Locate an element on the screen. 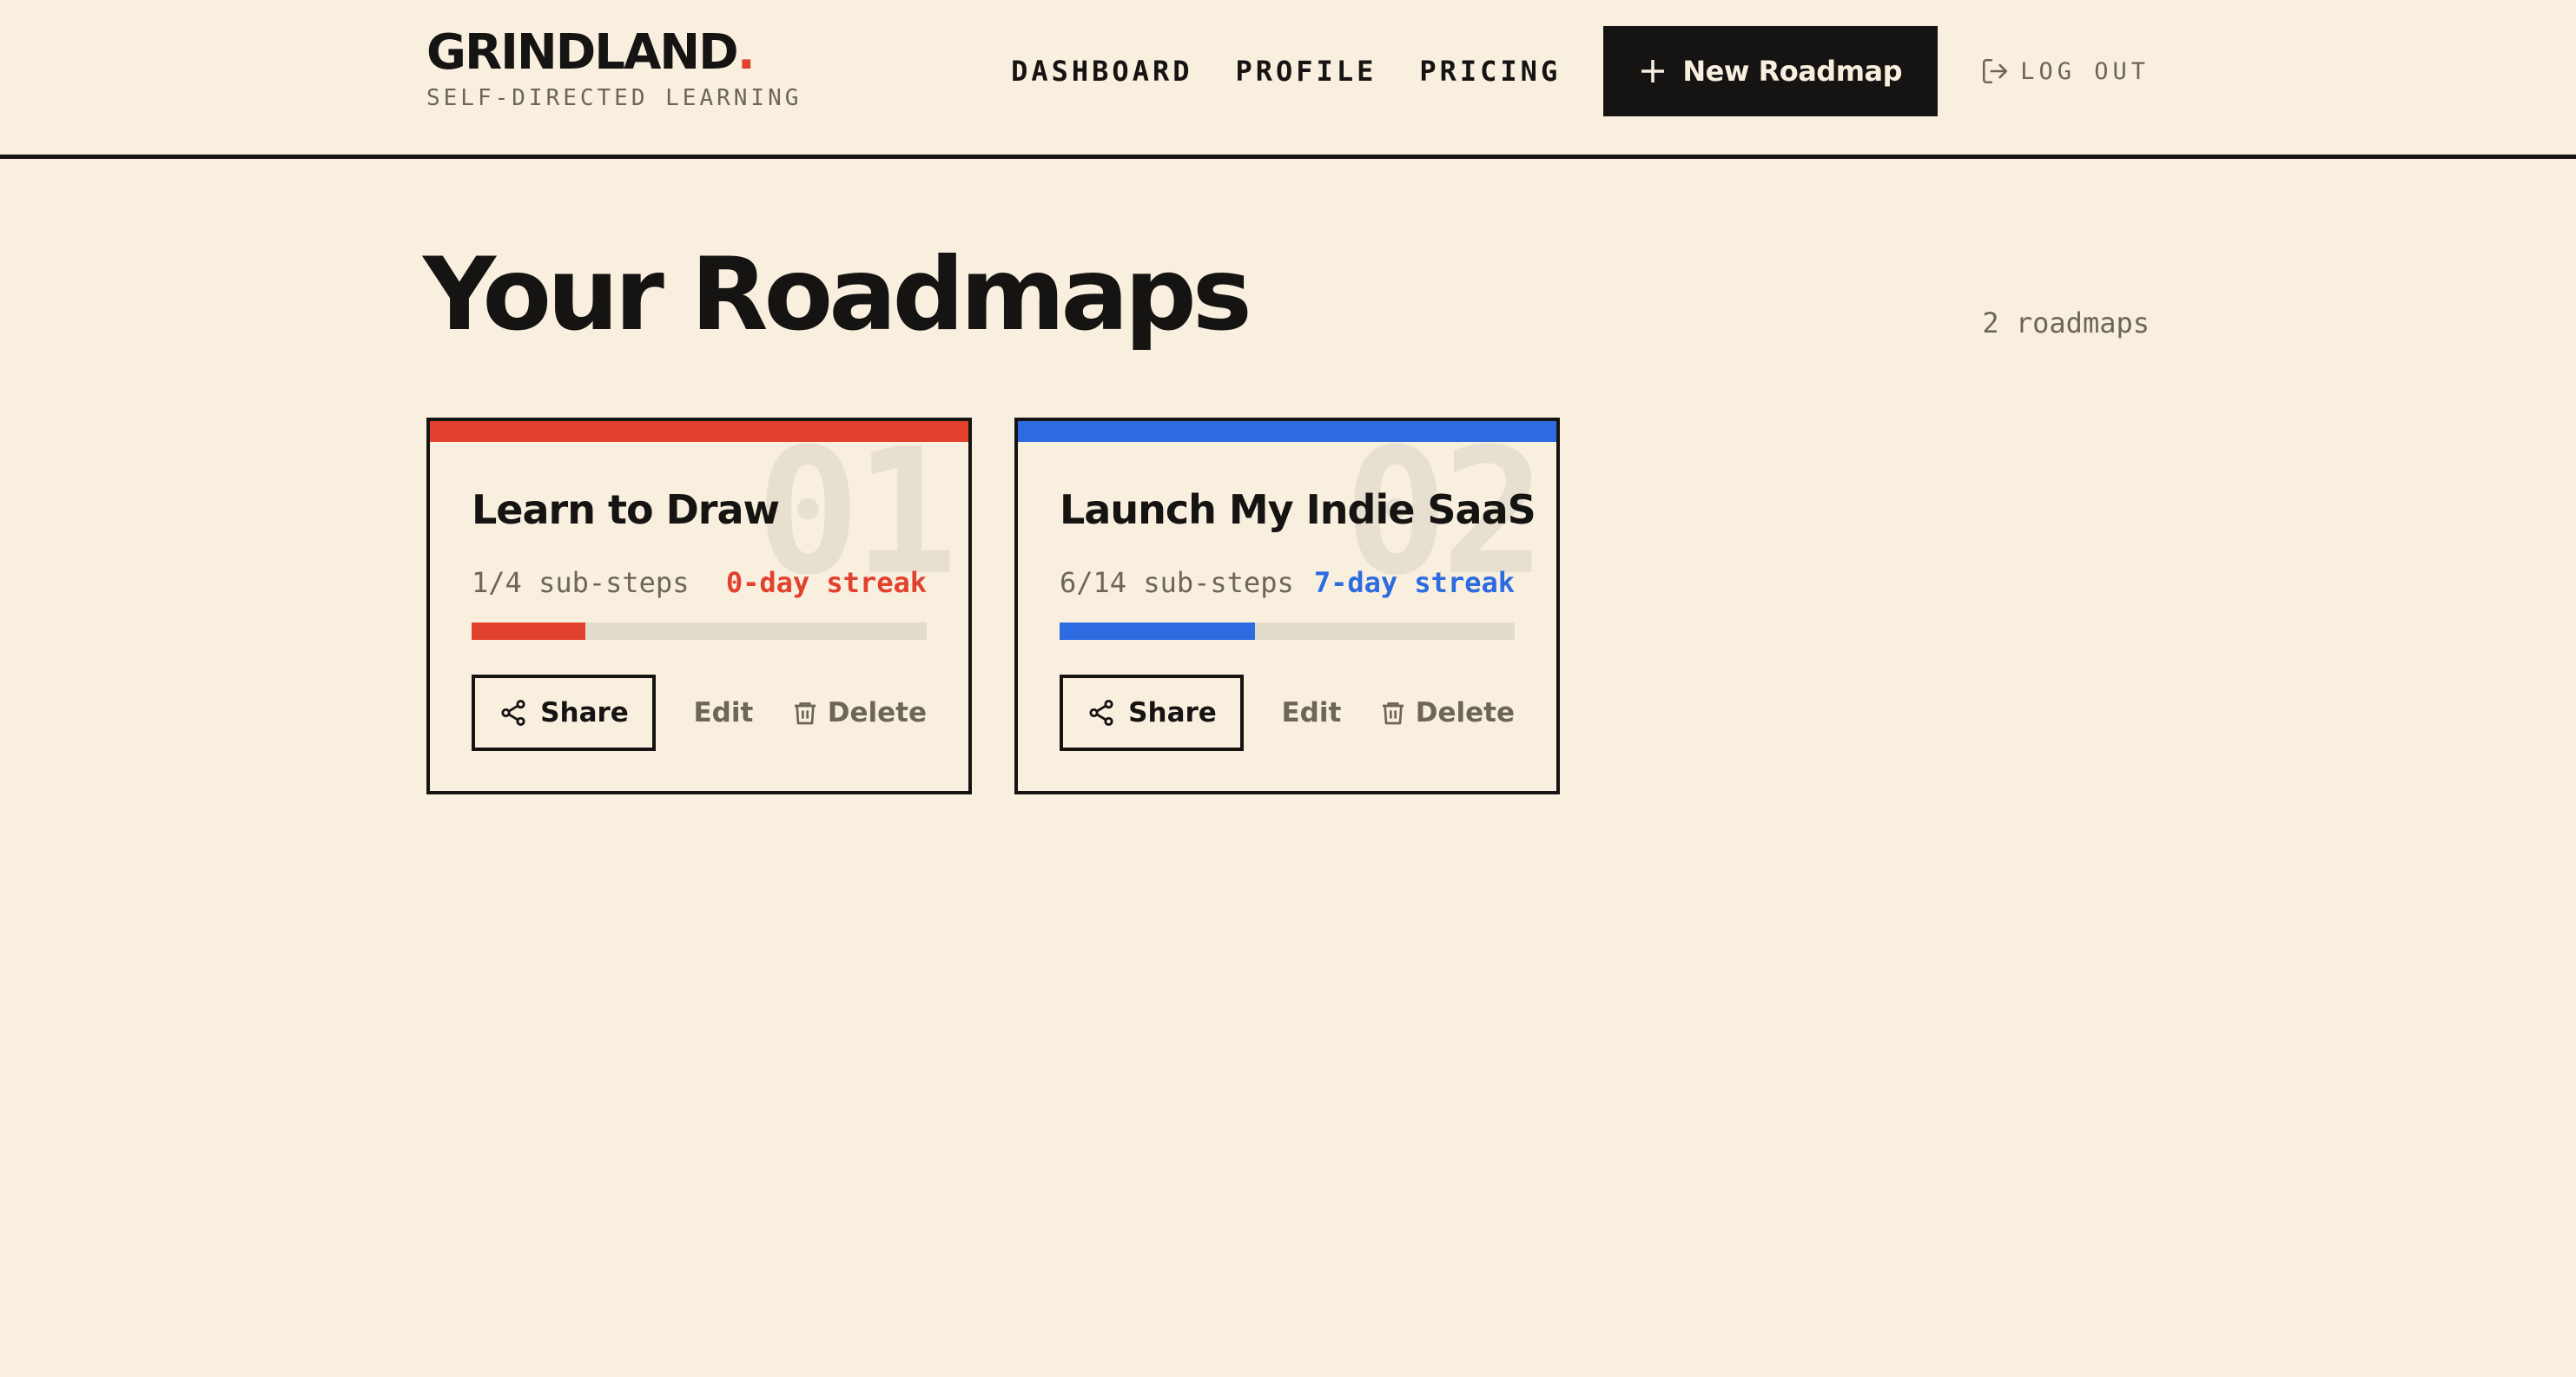 This screenshot has width=2576, height=1377. streak-badge: 7-day streak is located at coordinates (1414, 582).